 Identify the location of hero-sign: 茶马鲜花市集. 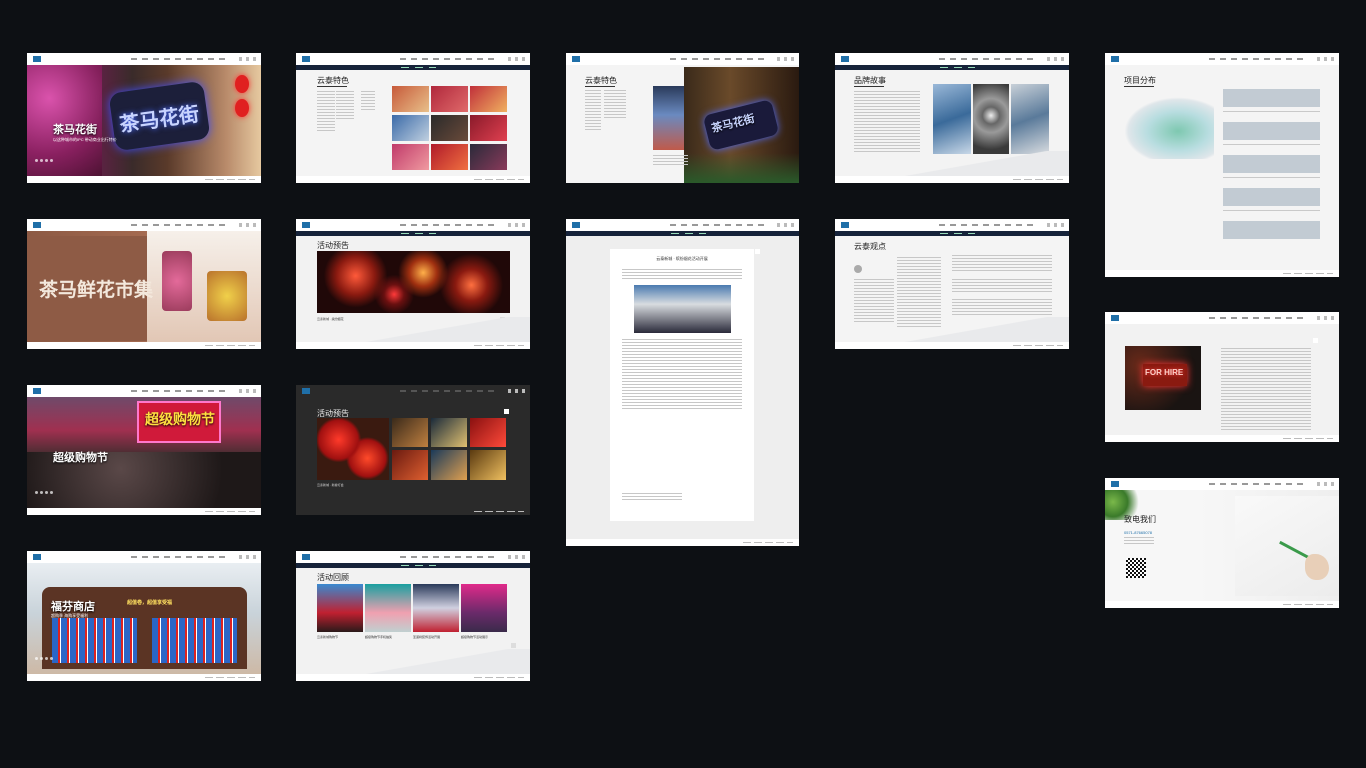
(96, 290).